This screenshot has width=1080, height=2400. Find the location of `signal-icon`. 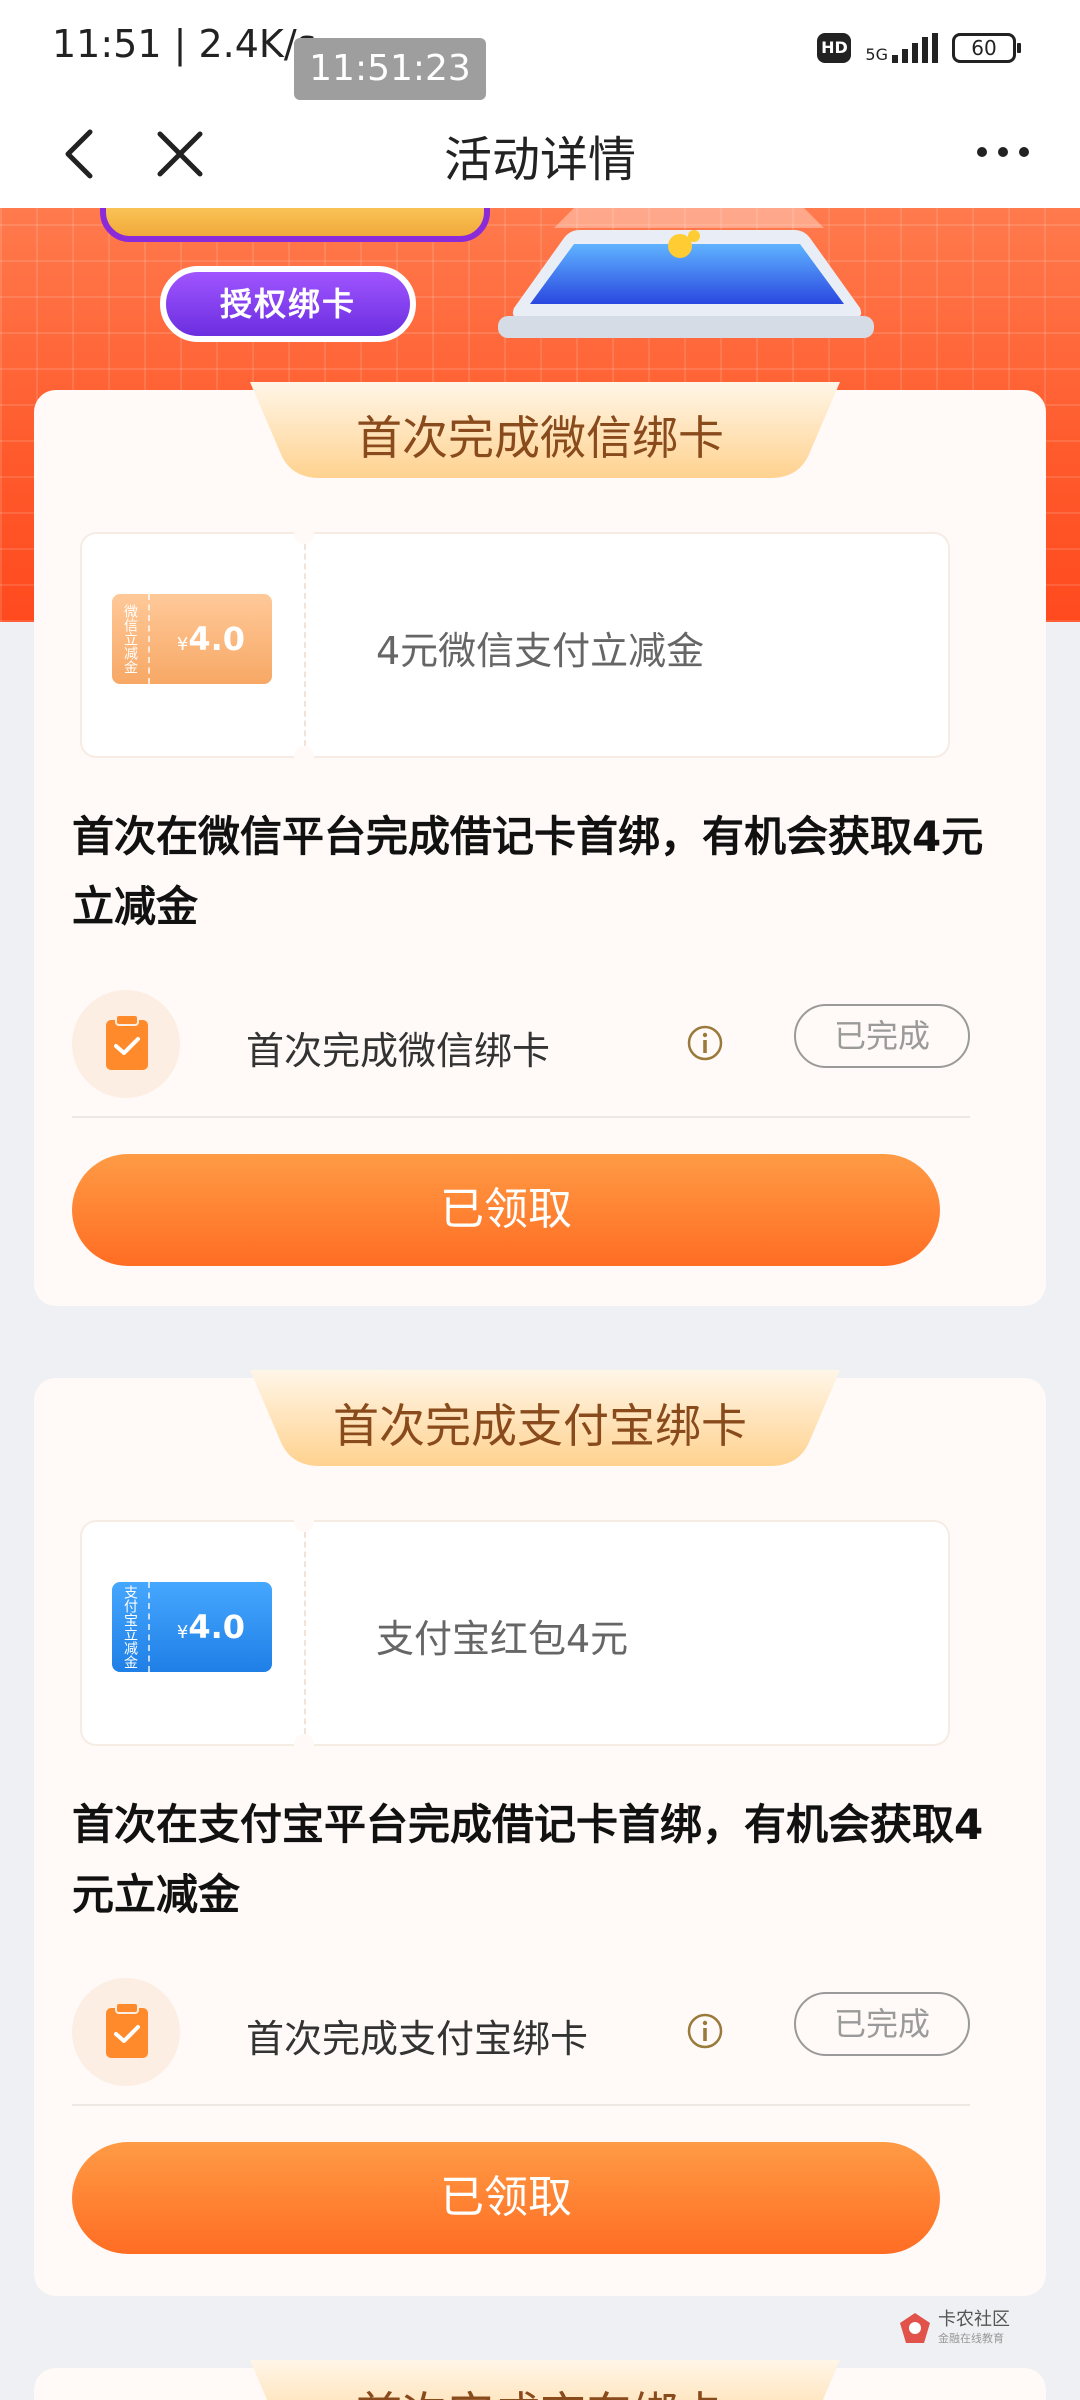

signal-icon is located at coordinates (915, 48).